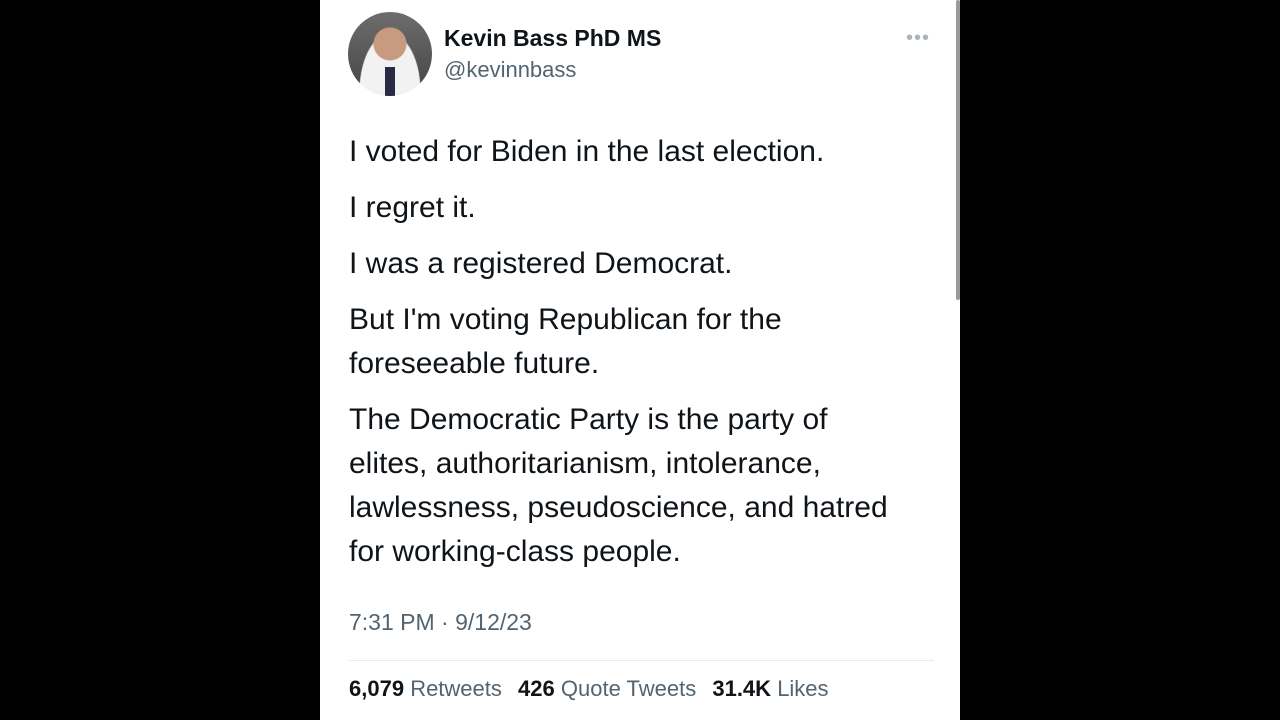 The image size is (1280, 720). What do you see at coordinates (918, 38) in the screenshot?
I see `more-options-icon: •••` at bounding box center [918, 38].